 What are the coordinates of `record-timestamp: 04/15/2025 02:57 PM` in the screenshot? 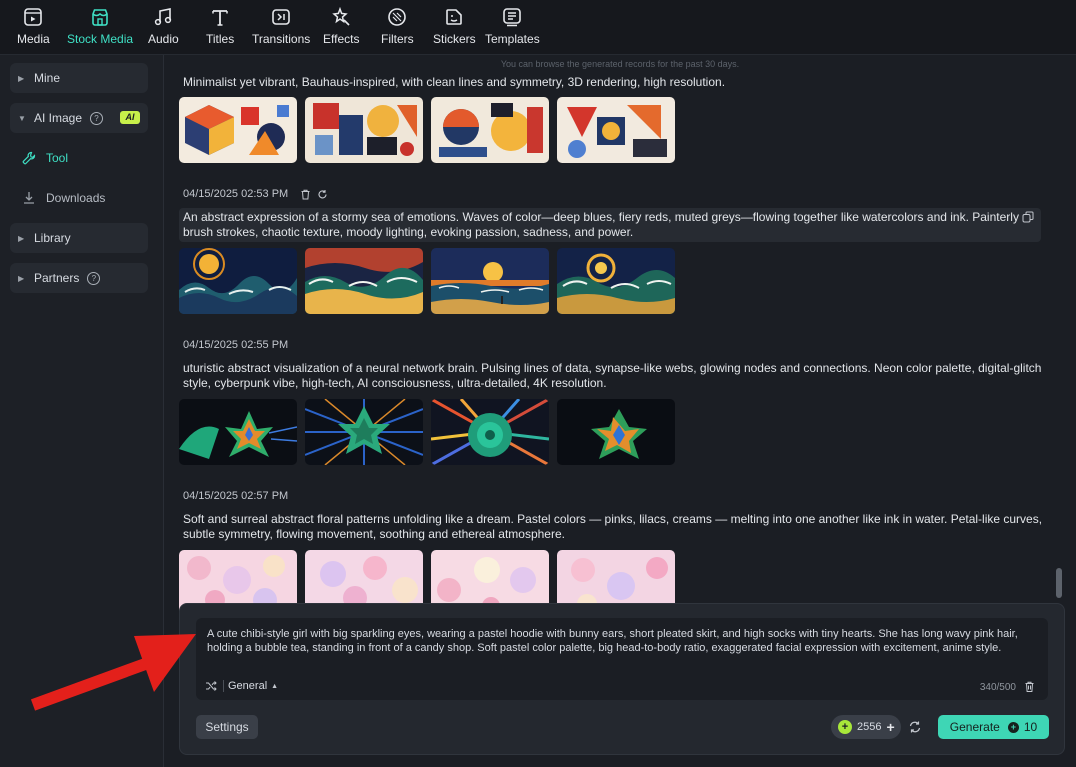 It's located at (236, 496).